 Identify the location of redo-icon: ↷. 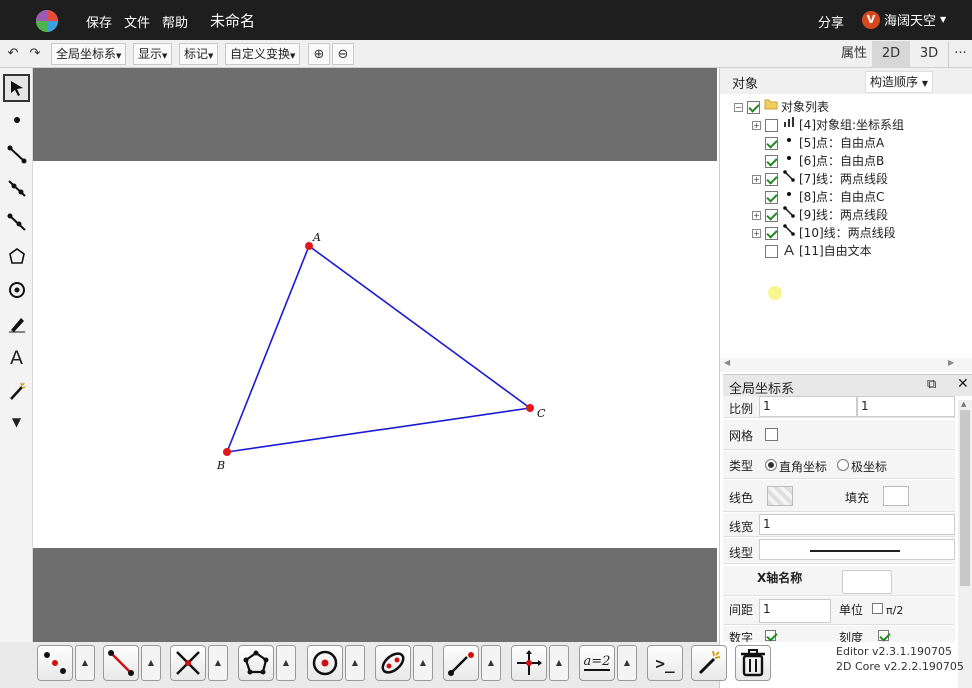
(35, 54).